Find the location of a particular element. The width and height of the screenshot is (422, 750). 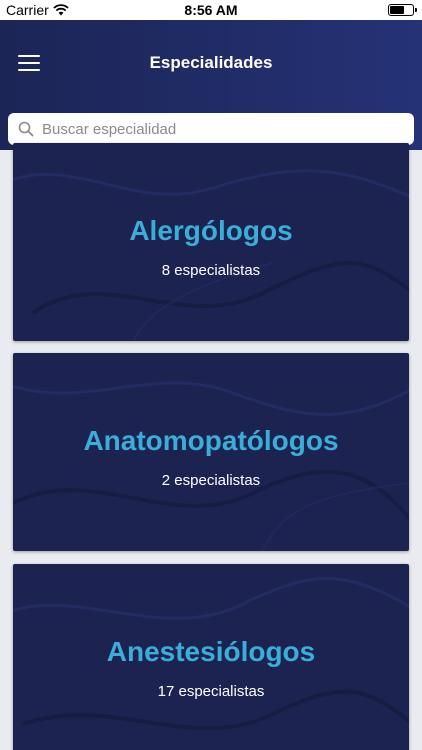

search-icon is located at coordinates (26, 129).